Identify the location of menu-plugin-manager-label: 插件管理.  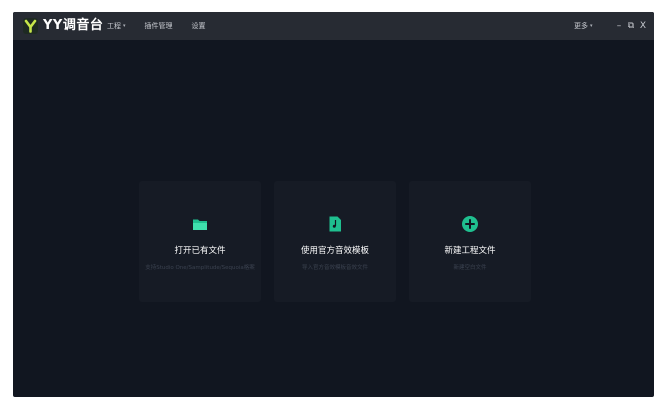
(158, 26).